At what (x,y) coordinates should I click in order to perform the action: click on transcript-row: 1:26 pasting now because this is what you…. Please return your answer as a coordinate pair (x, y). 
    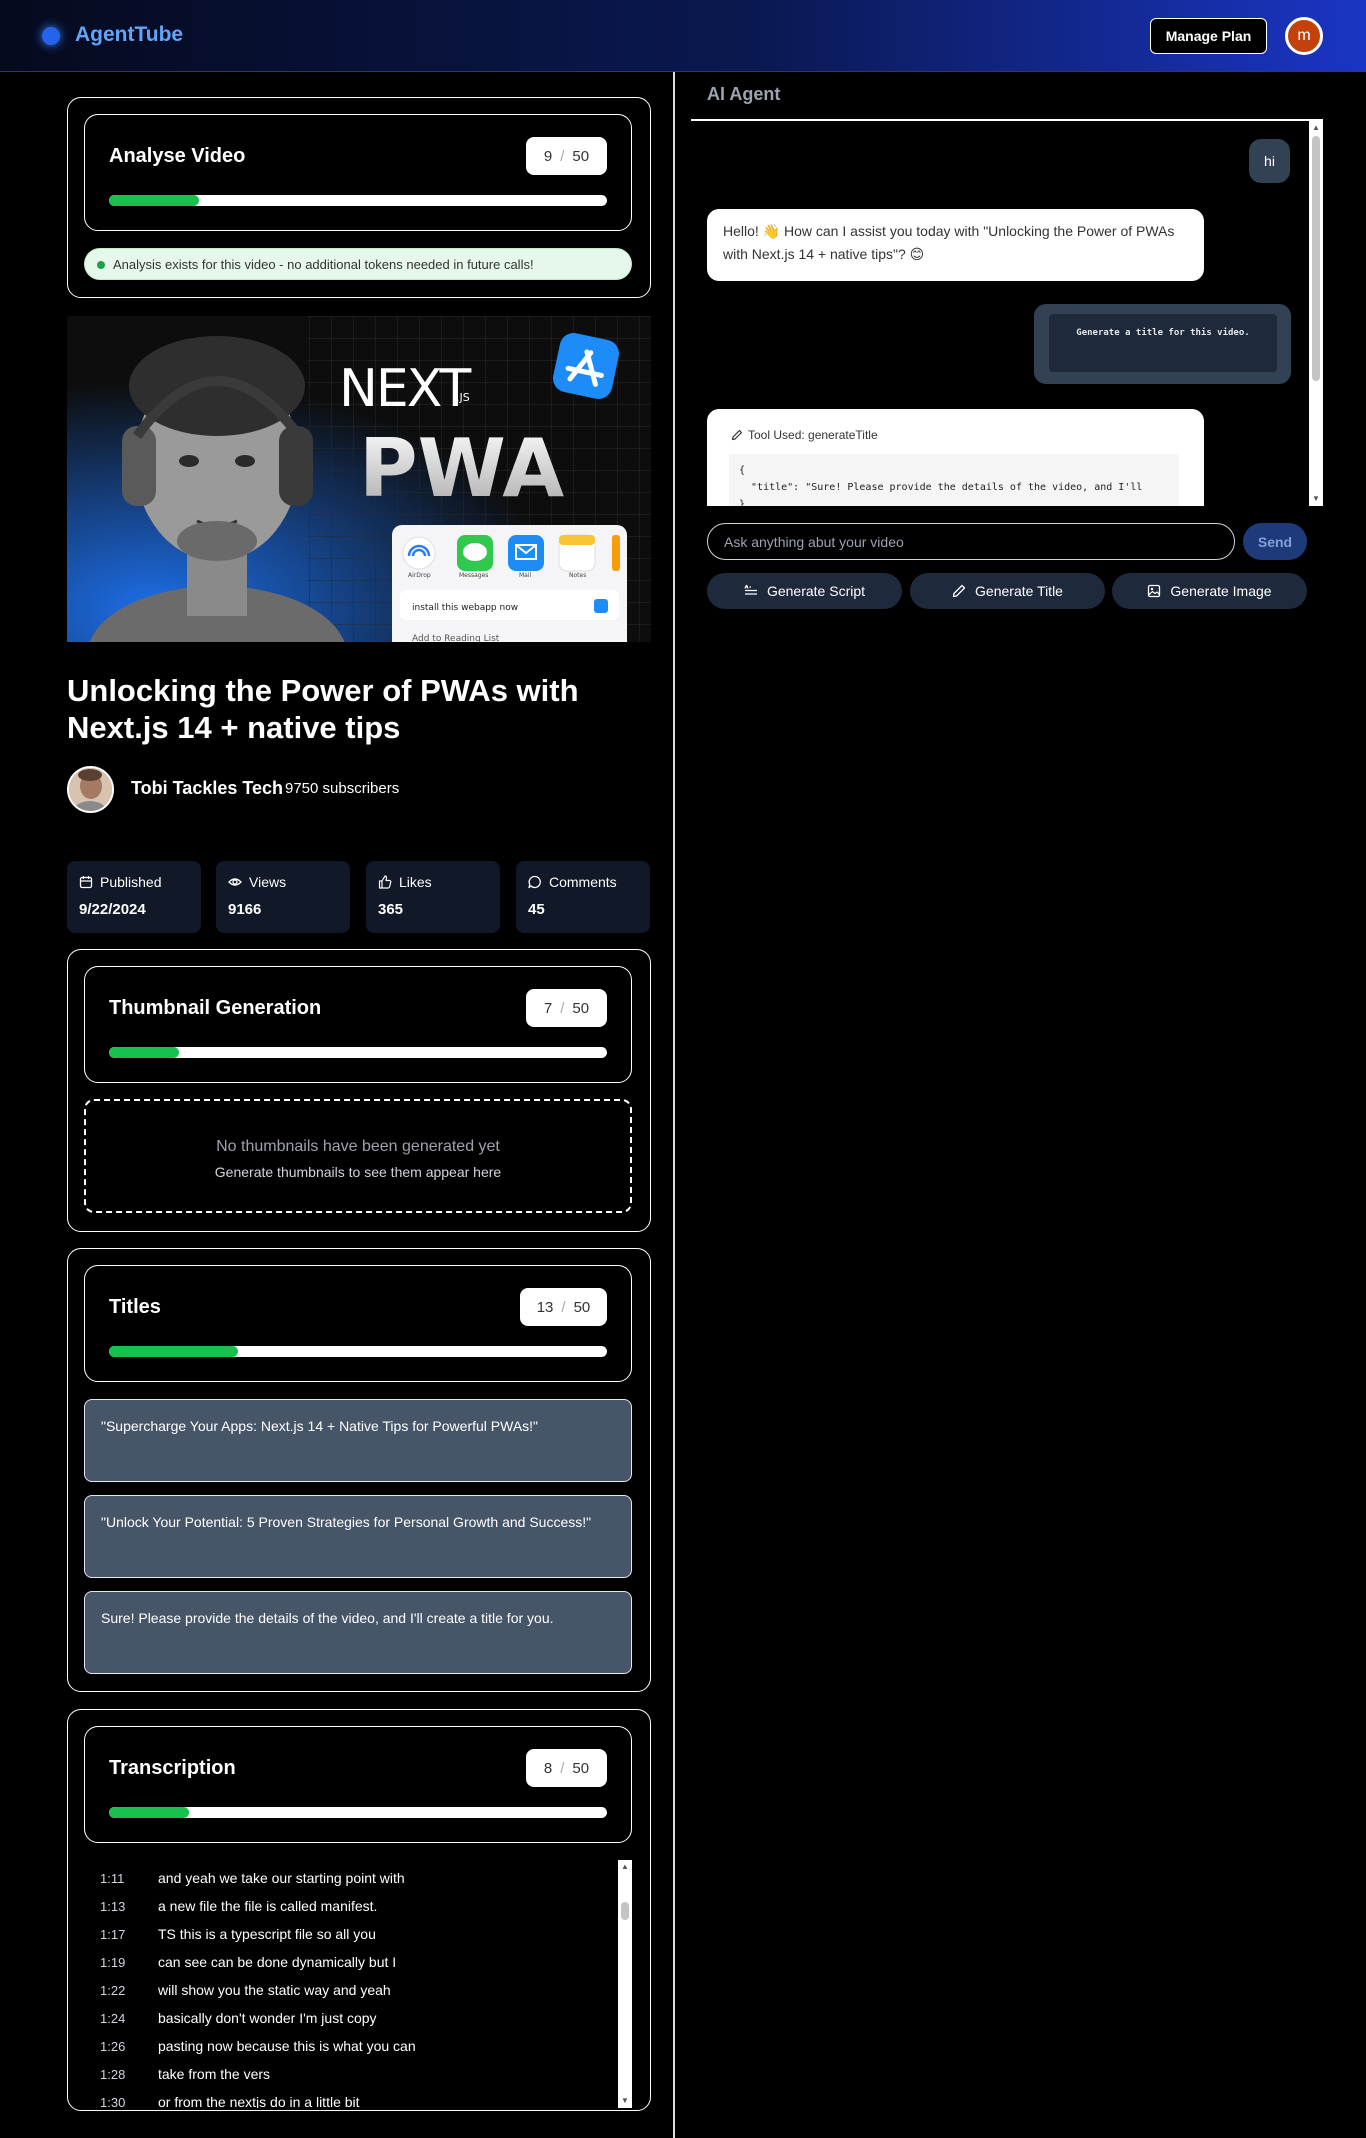
    Looking at the image, I should click on (250, 2046).